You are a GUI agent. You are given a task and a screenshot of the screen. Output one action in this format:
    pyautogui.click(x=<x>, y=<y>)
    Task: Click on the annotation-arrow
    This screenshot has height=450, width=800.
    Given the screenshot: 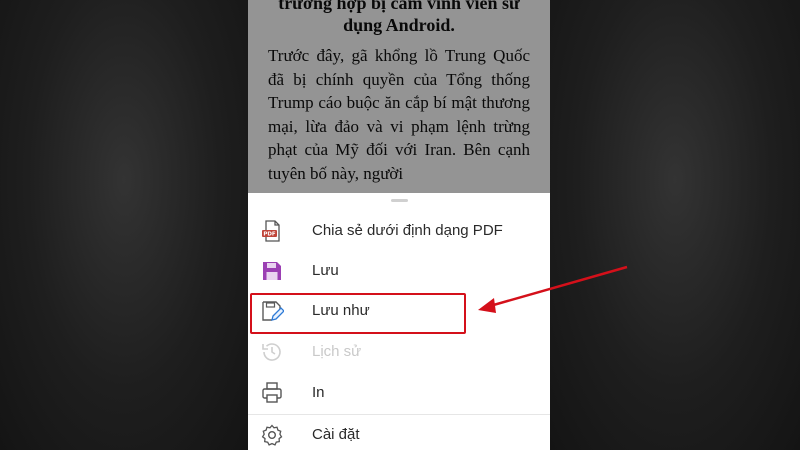 What is the action you would take?
    pyautogui.click(x=553, y=289)
    